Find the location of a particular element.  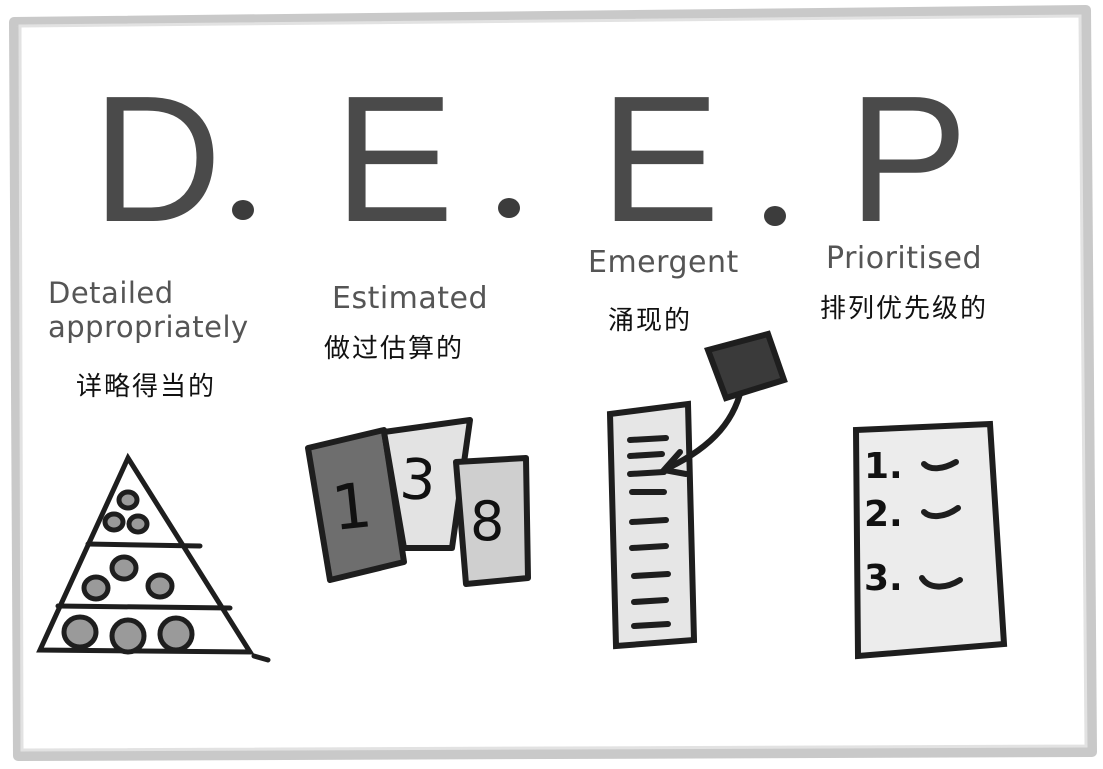

caption-emergent: 涌现的 is located at coordinates (650, 321).